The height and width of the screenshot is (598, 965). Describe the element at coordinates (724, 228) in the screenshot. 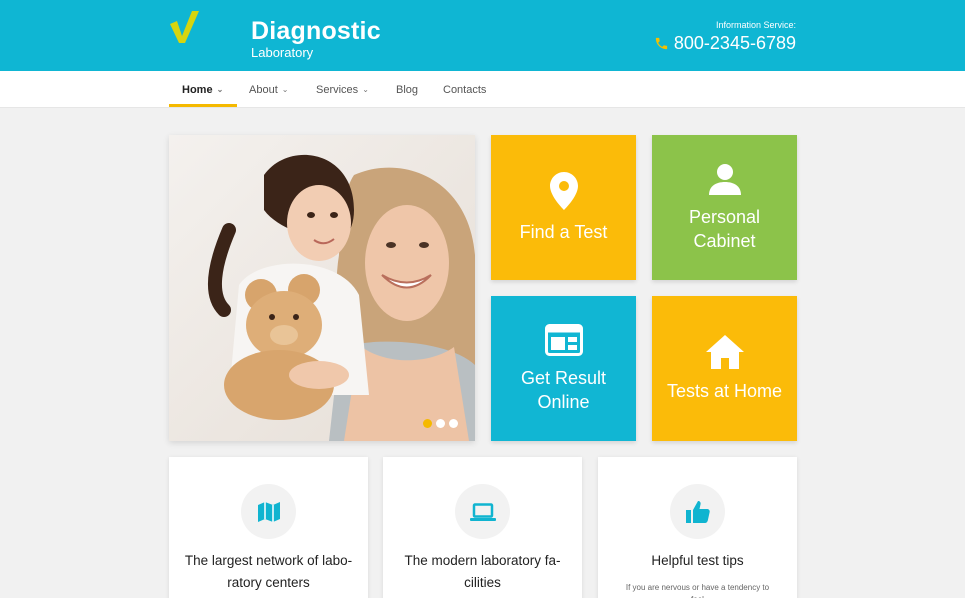

I see `tile-label: Personal Cabinet` at that location.